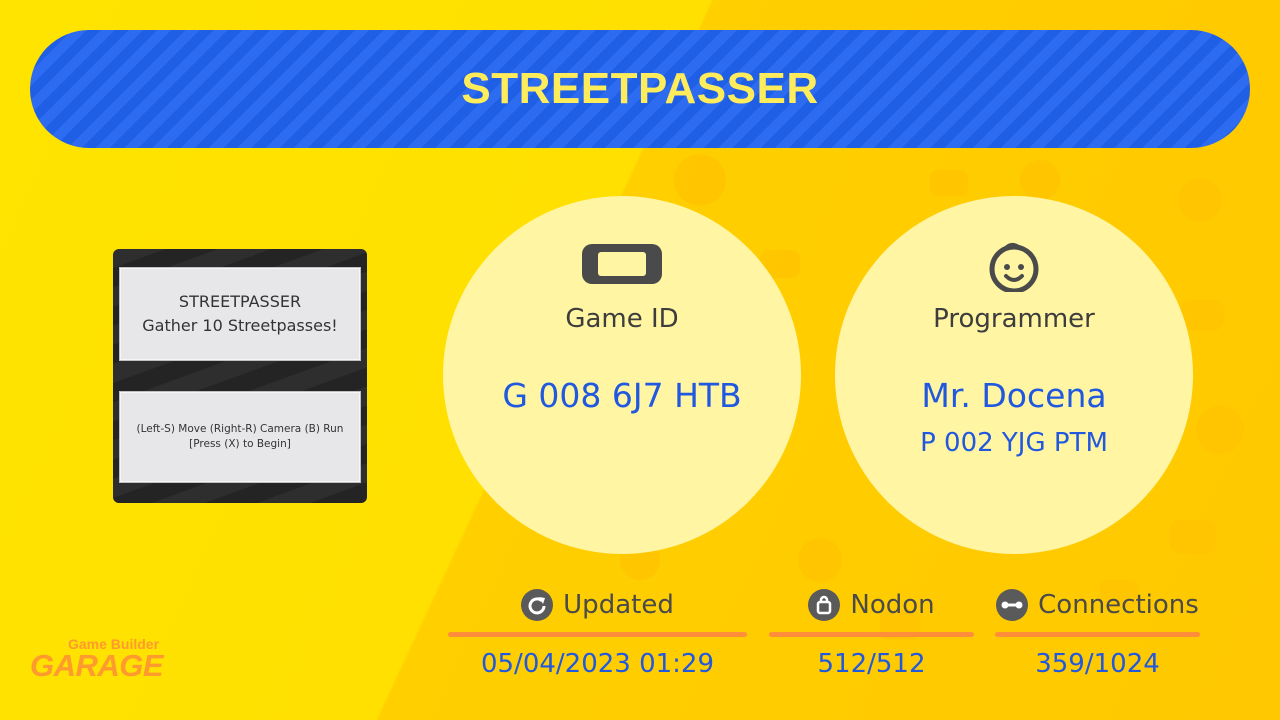 This screenshot has height=720, width=1280. Describe the element at coordinates (871, 638) in the screenshot. I see `stat-nodon: Nodon 512/512` at that location.